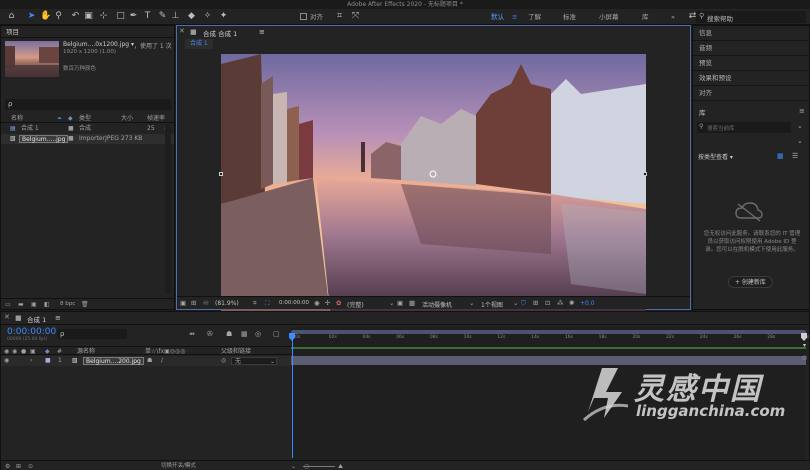 Image resolution: width=810 pixels, height=470 pixels. I want to click on switches-column: 单☆\fx▣◎◎◎, so click(165, 351).